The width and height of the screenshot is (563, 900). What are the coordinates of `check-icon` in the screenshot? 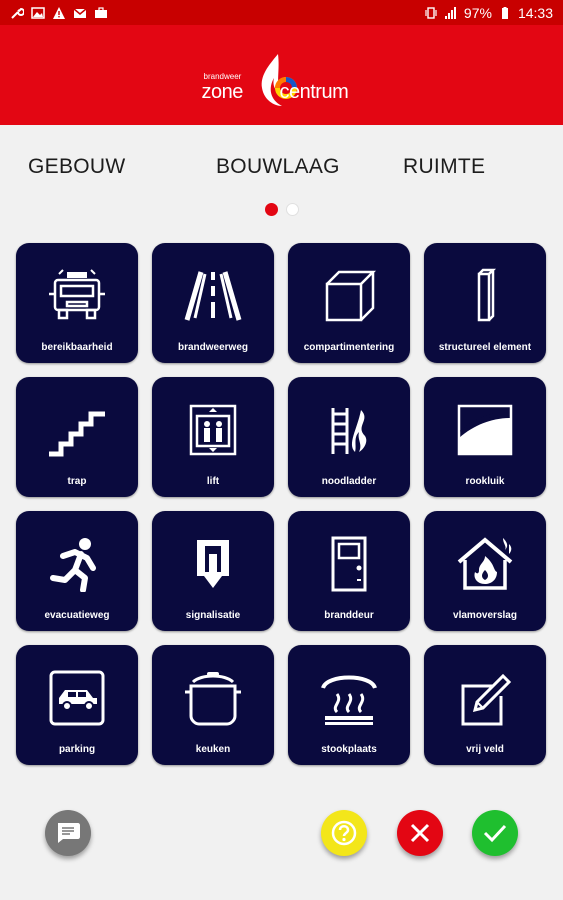 It's located at (495, 833).